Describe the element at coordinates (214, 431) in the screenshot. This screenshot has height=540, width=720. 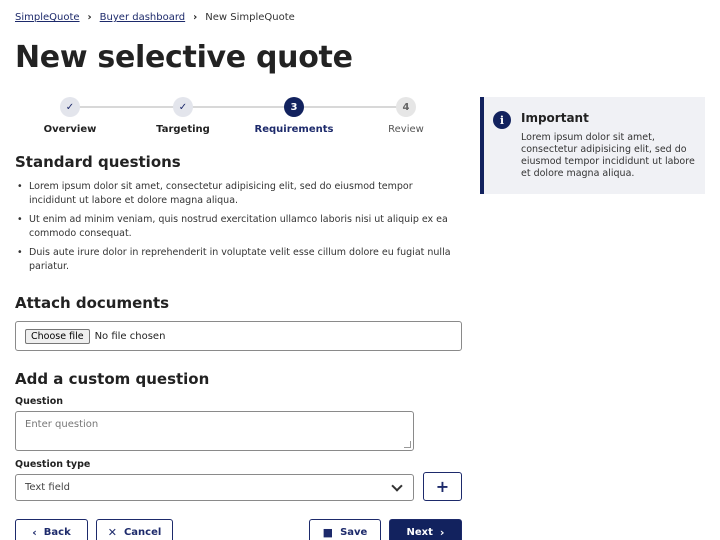
I see `question-input: Enter question` at that location.